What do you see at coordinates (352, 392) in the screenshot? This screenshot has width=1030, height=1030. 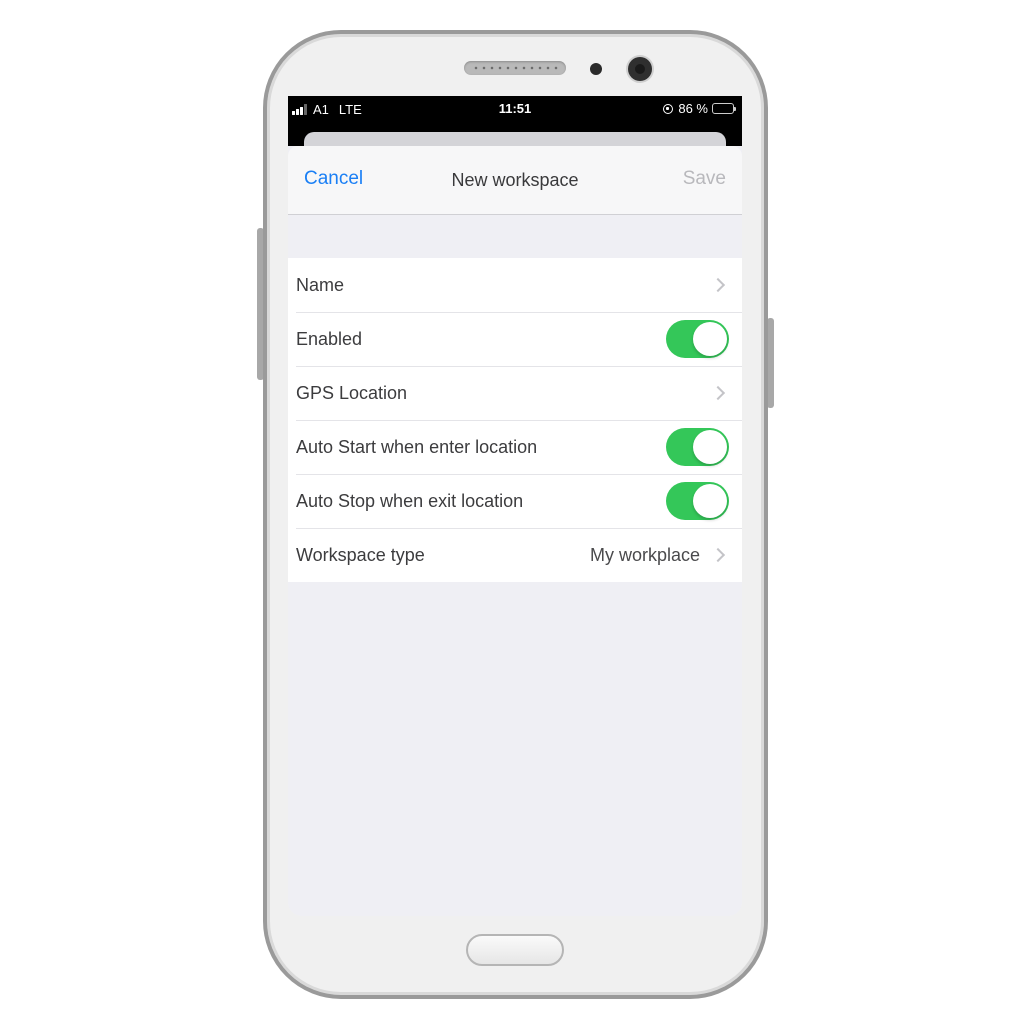 I see `row-label: GPS Location` at bounding box center [352, 392].